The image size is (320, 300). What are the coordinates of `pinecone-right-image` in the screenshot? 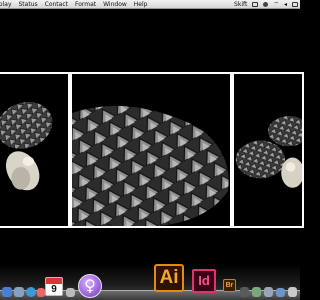 It's located at (268, 152).